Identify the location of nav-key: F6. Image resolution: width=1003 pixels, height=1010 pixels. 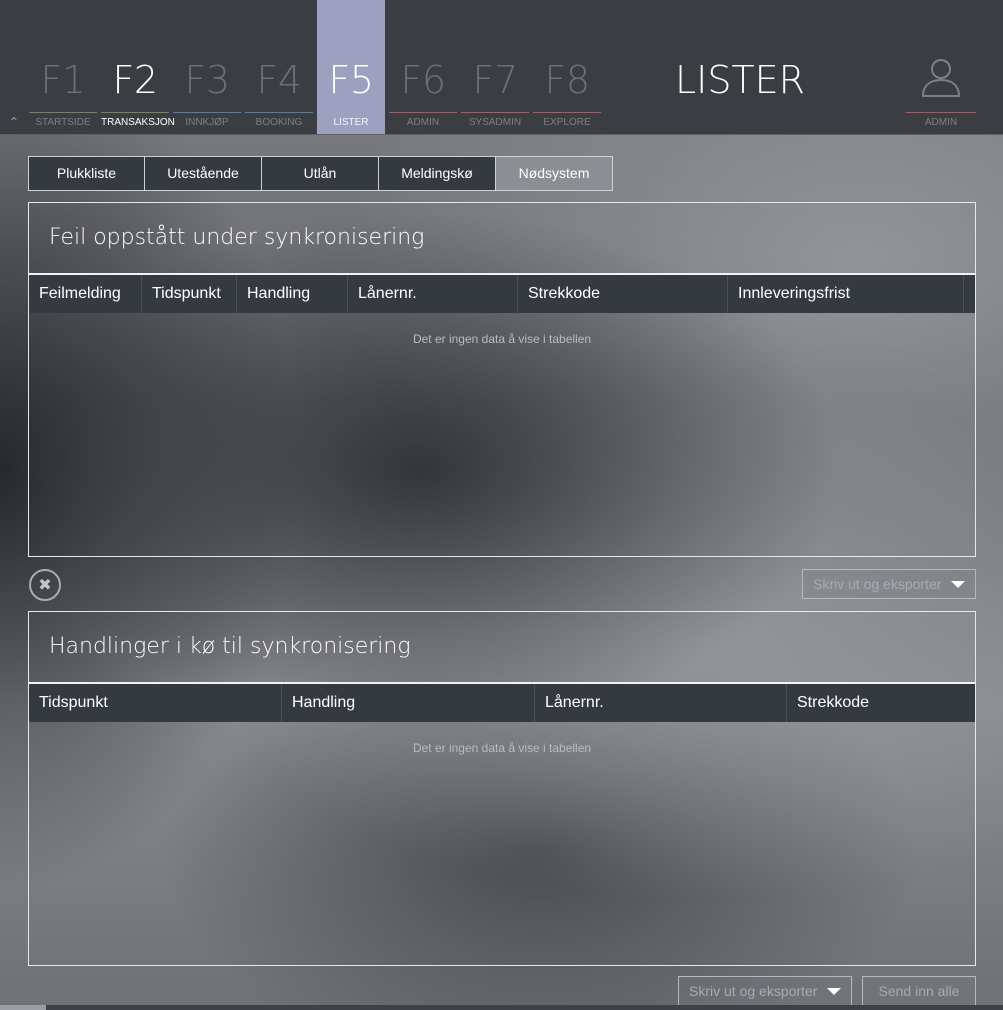
(423, 80).